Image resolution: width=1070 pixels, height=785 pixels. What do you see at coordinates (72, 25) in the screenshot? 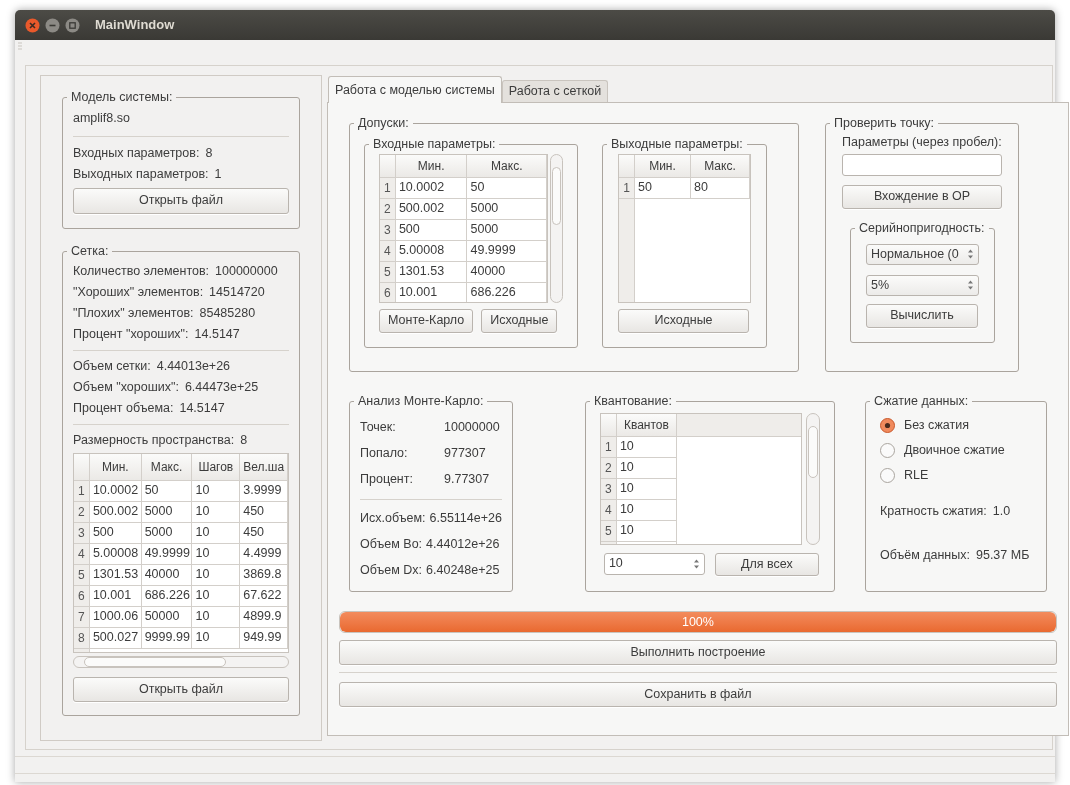
I see `maximize-icon` at bounding box center [72, 25].